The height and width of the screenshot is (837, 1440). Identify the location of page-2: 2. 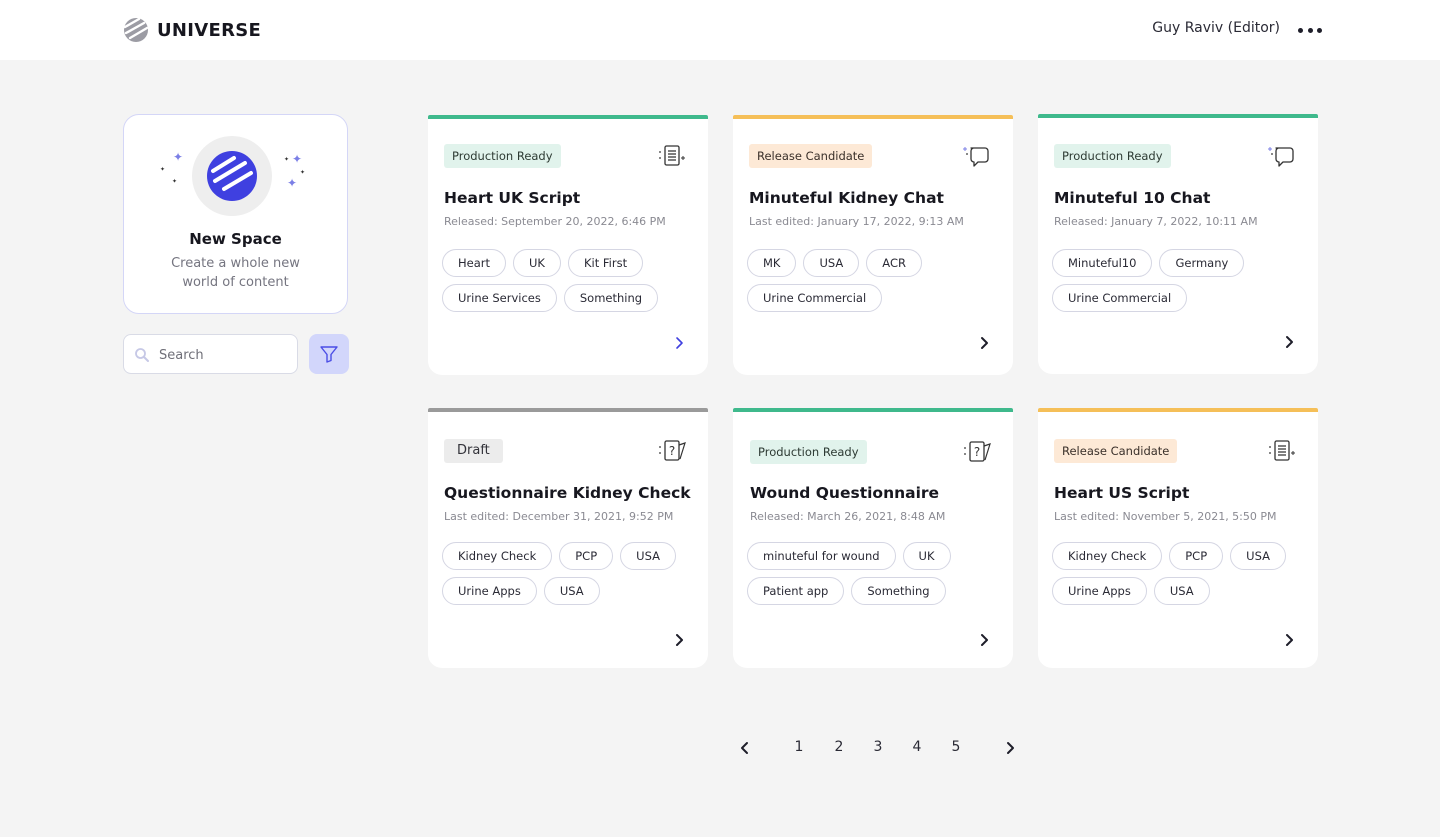
(839, 747).